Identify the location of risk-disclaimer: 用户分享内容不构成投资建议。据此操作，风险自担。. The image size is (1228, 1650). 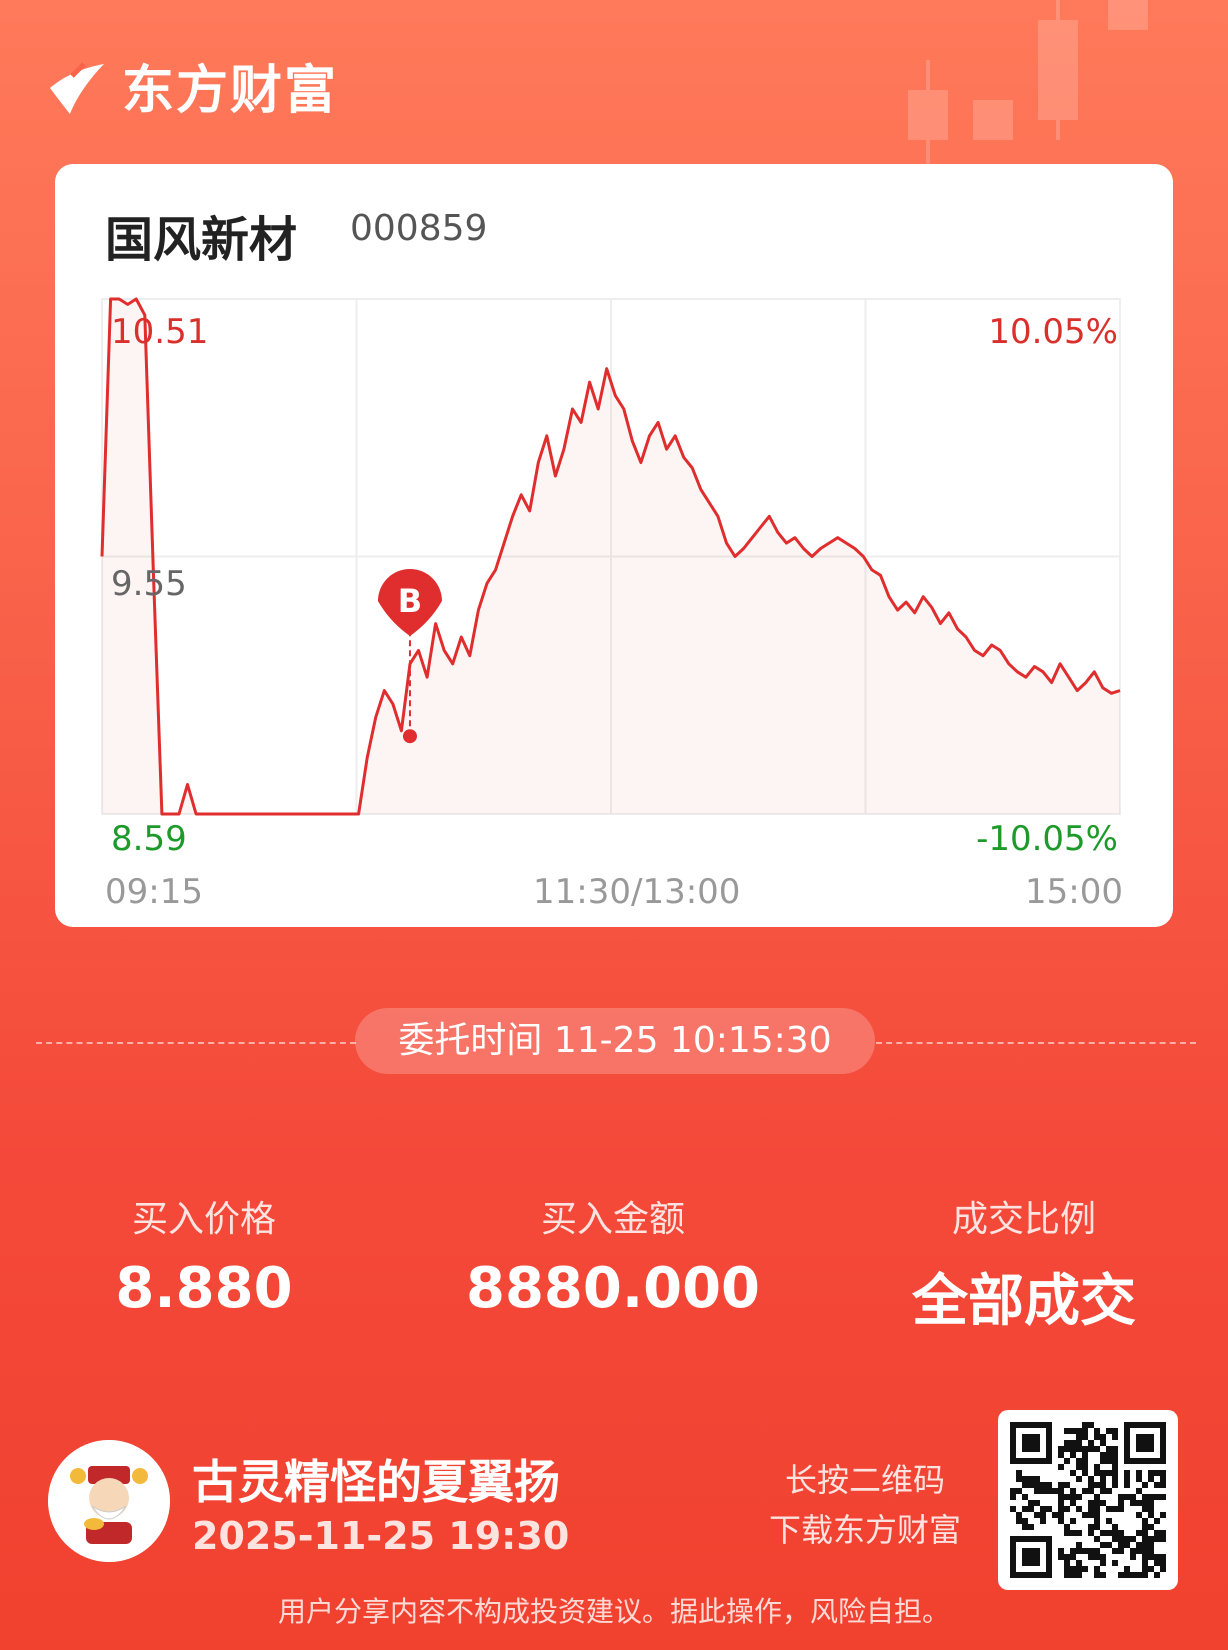
(613, 1611).